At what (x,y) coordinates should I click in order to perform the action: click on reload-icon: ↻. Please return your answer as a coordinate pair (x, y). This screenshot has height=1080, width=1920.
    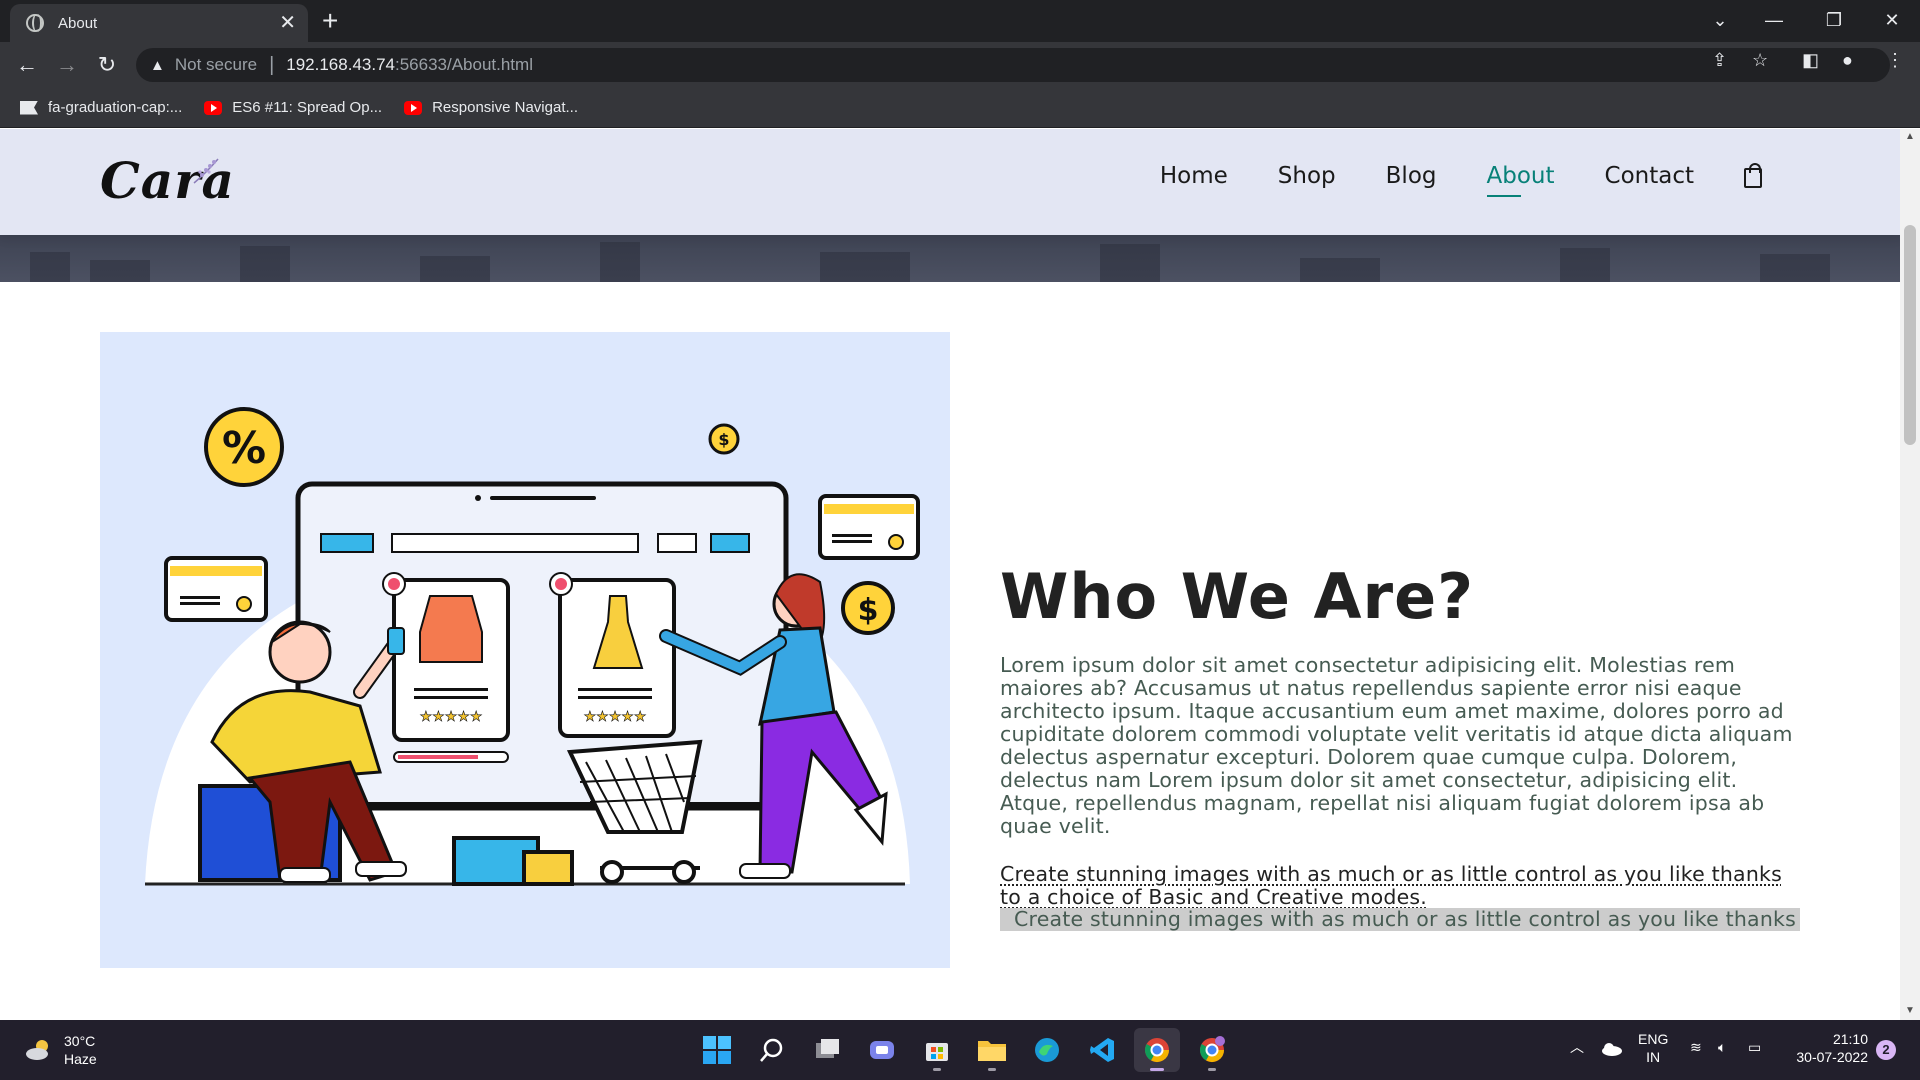
    Looking at the image, I should click on (107, 65).